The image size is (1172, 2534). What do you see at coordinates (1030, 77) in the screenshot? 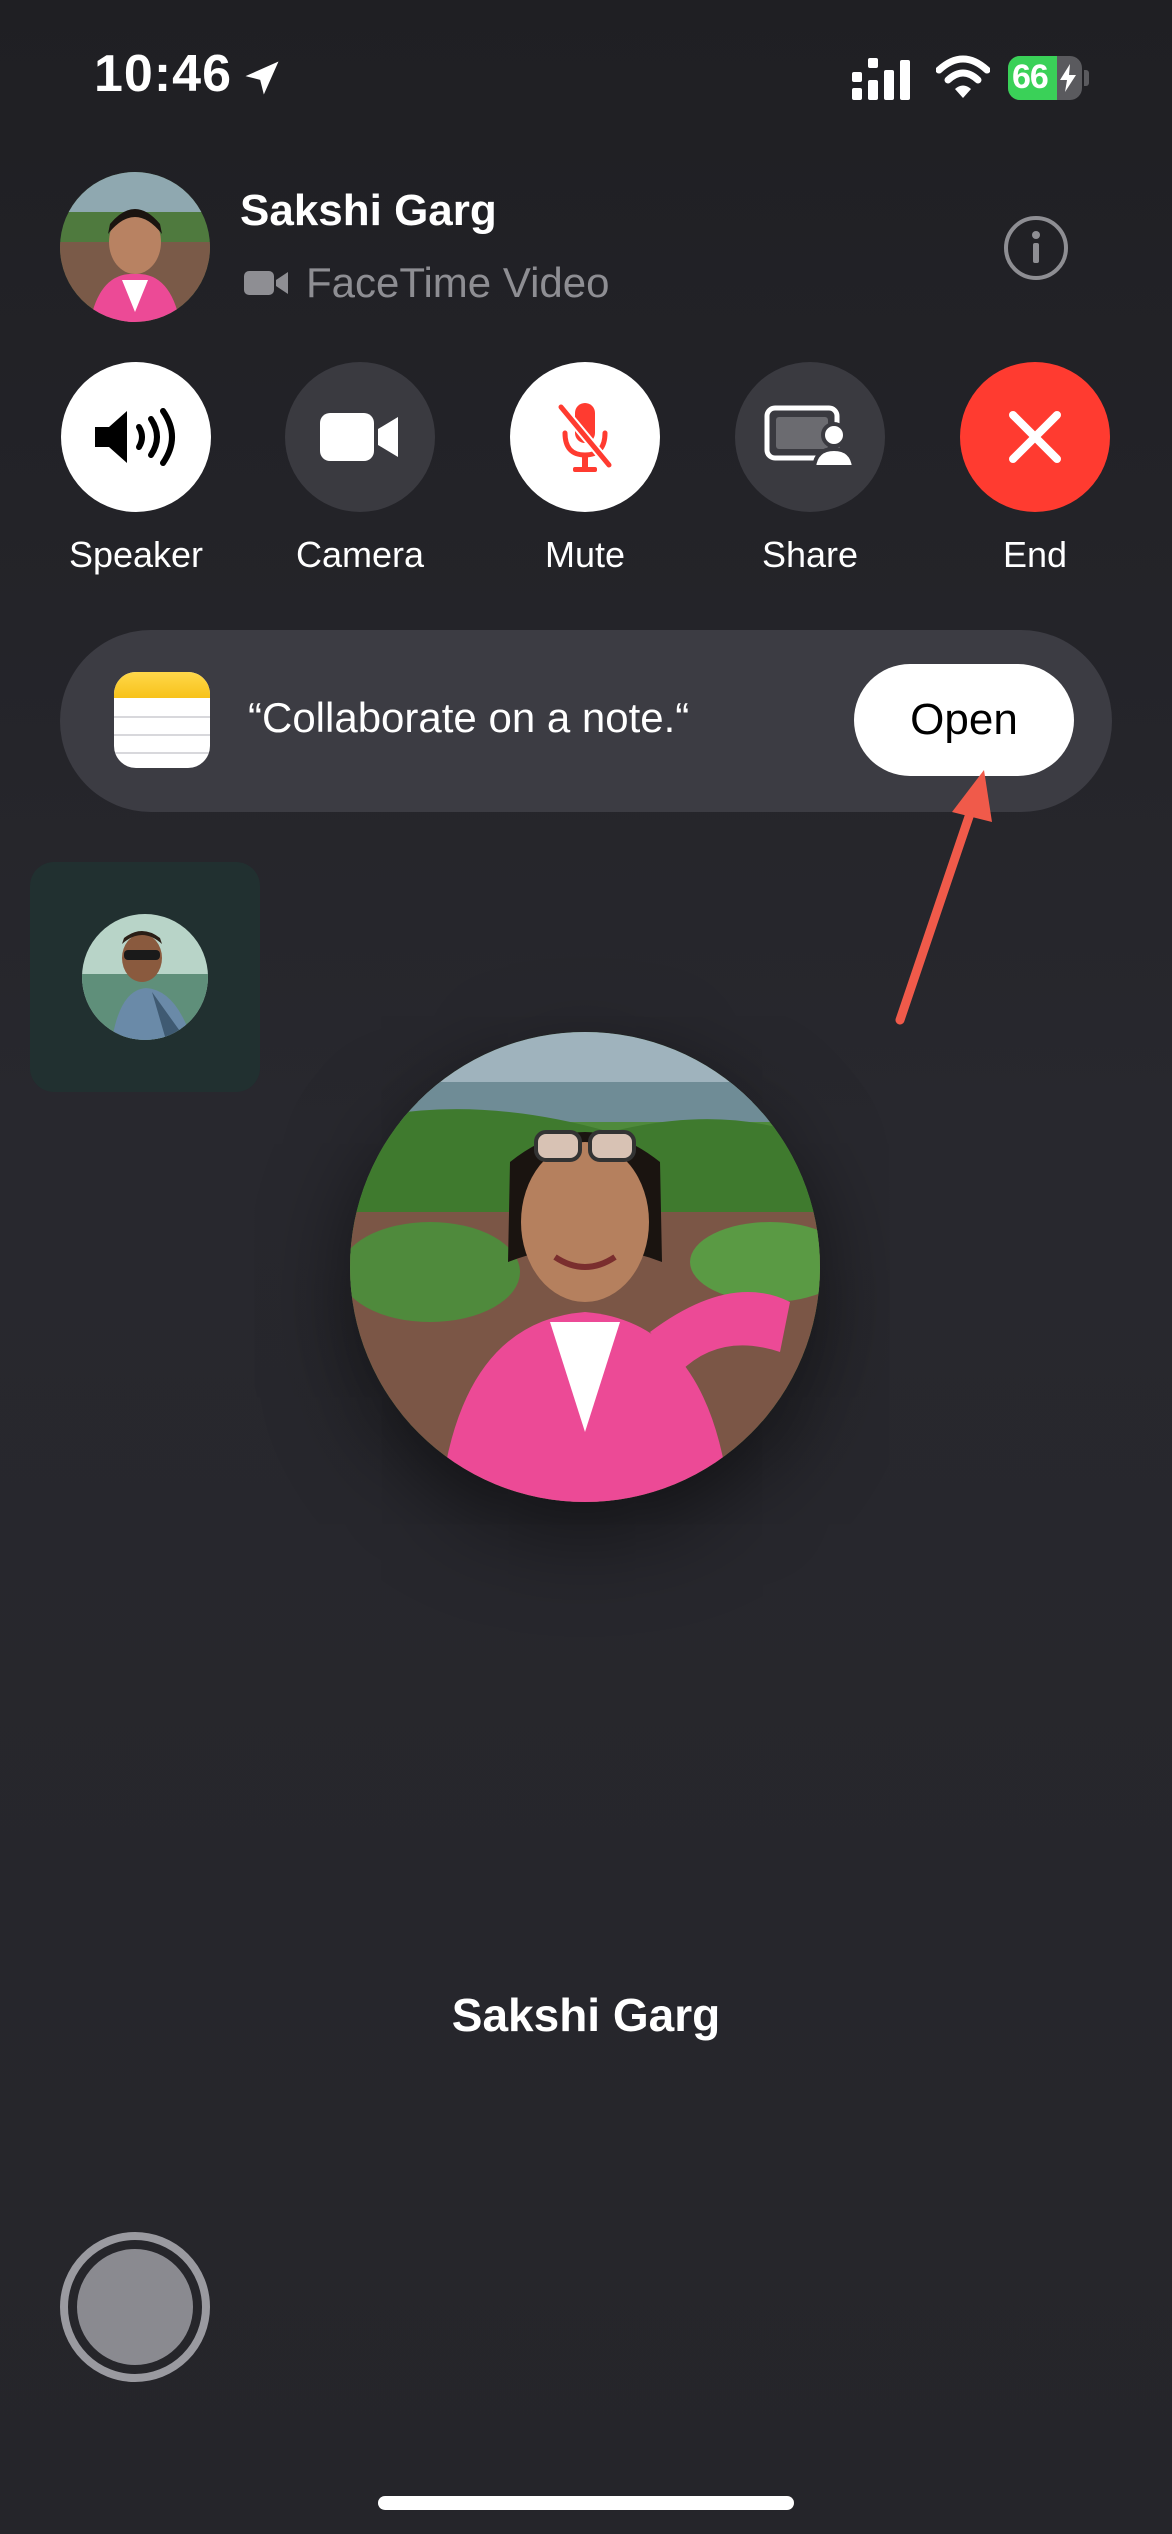
I see `battery-level: 66` at bounding box center [1030, 77].